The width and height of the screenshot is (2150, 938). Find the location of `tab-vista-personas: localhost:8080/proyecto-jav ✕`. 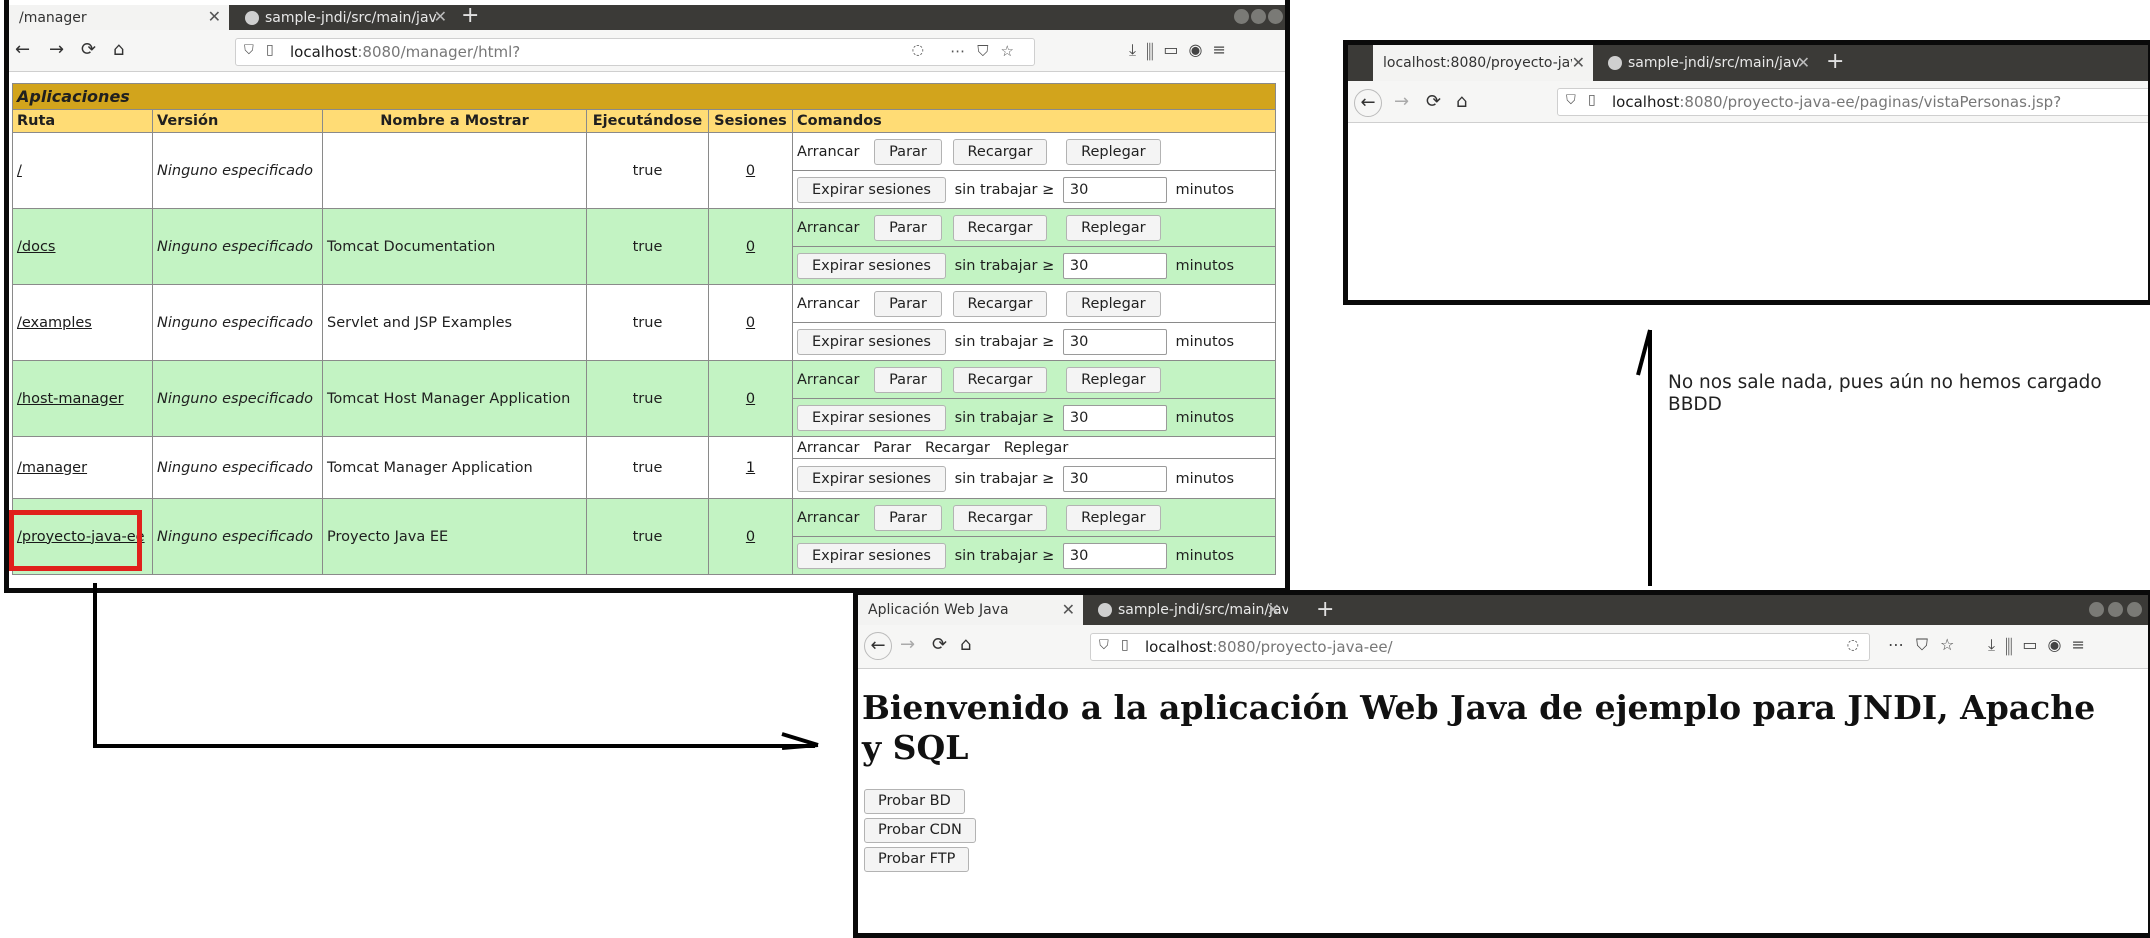

tab-vista-personas: localhost:8080/proyecto-jav ✕ is located at coordinates (1483, 63).